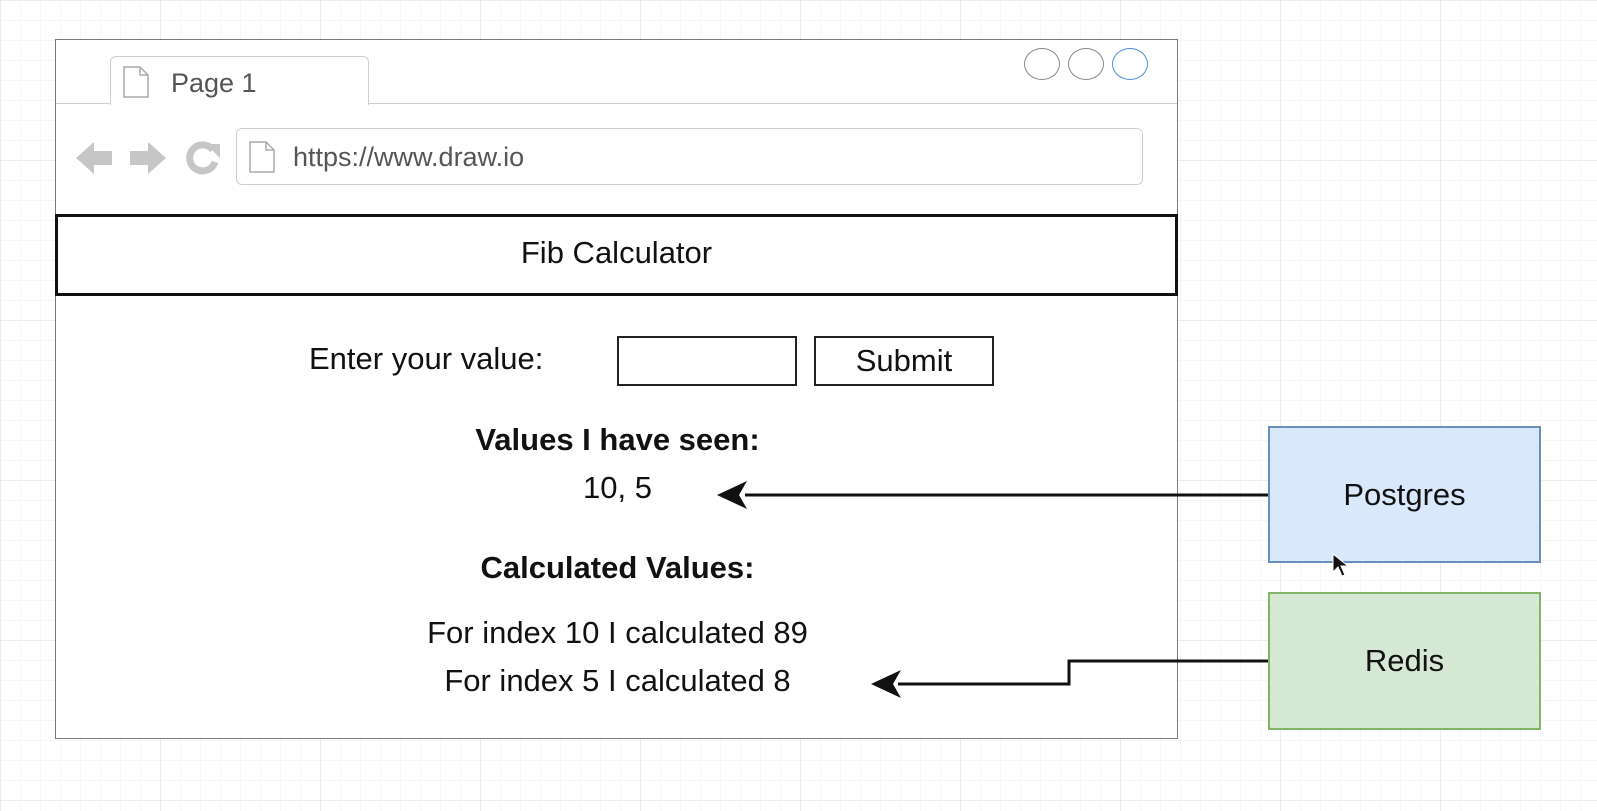  I want to click on postgres-box: Postgres, so click(1404, 494).